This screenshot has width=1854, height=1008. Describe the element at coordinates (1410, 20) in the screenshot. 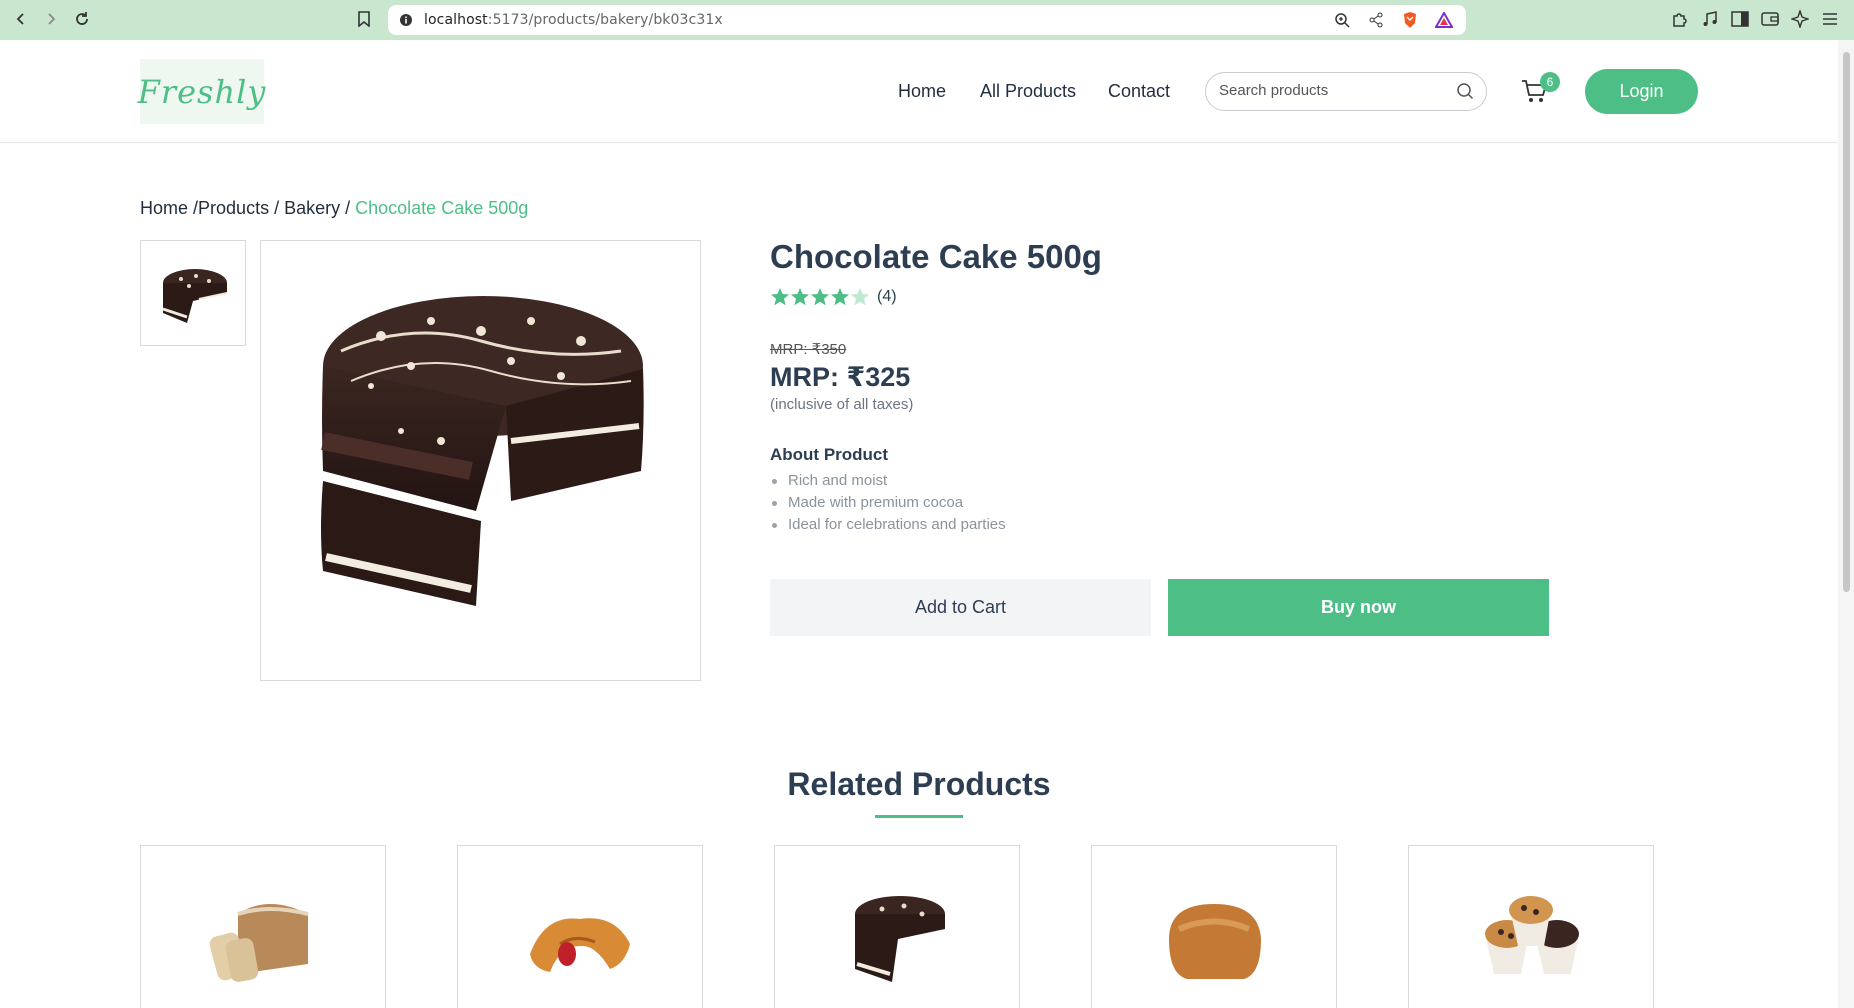

I see `brave-shield-icon` at that location.